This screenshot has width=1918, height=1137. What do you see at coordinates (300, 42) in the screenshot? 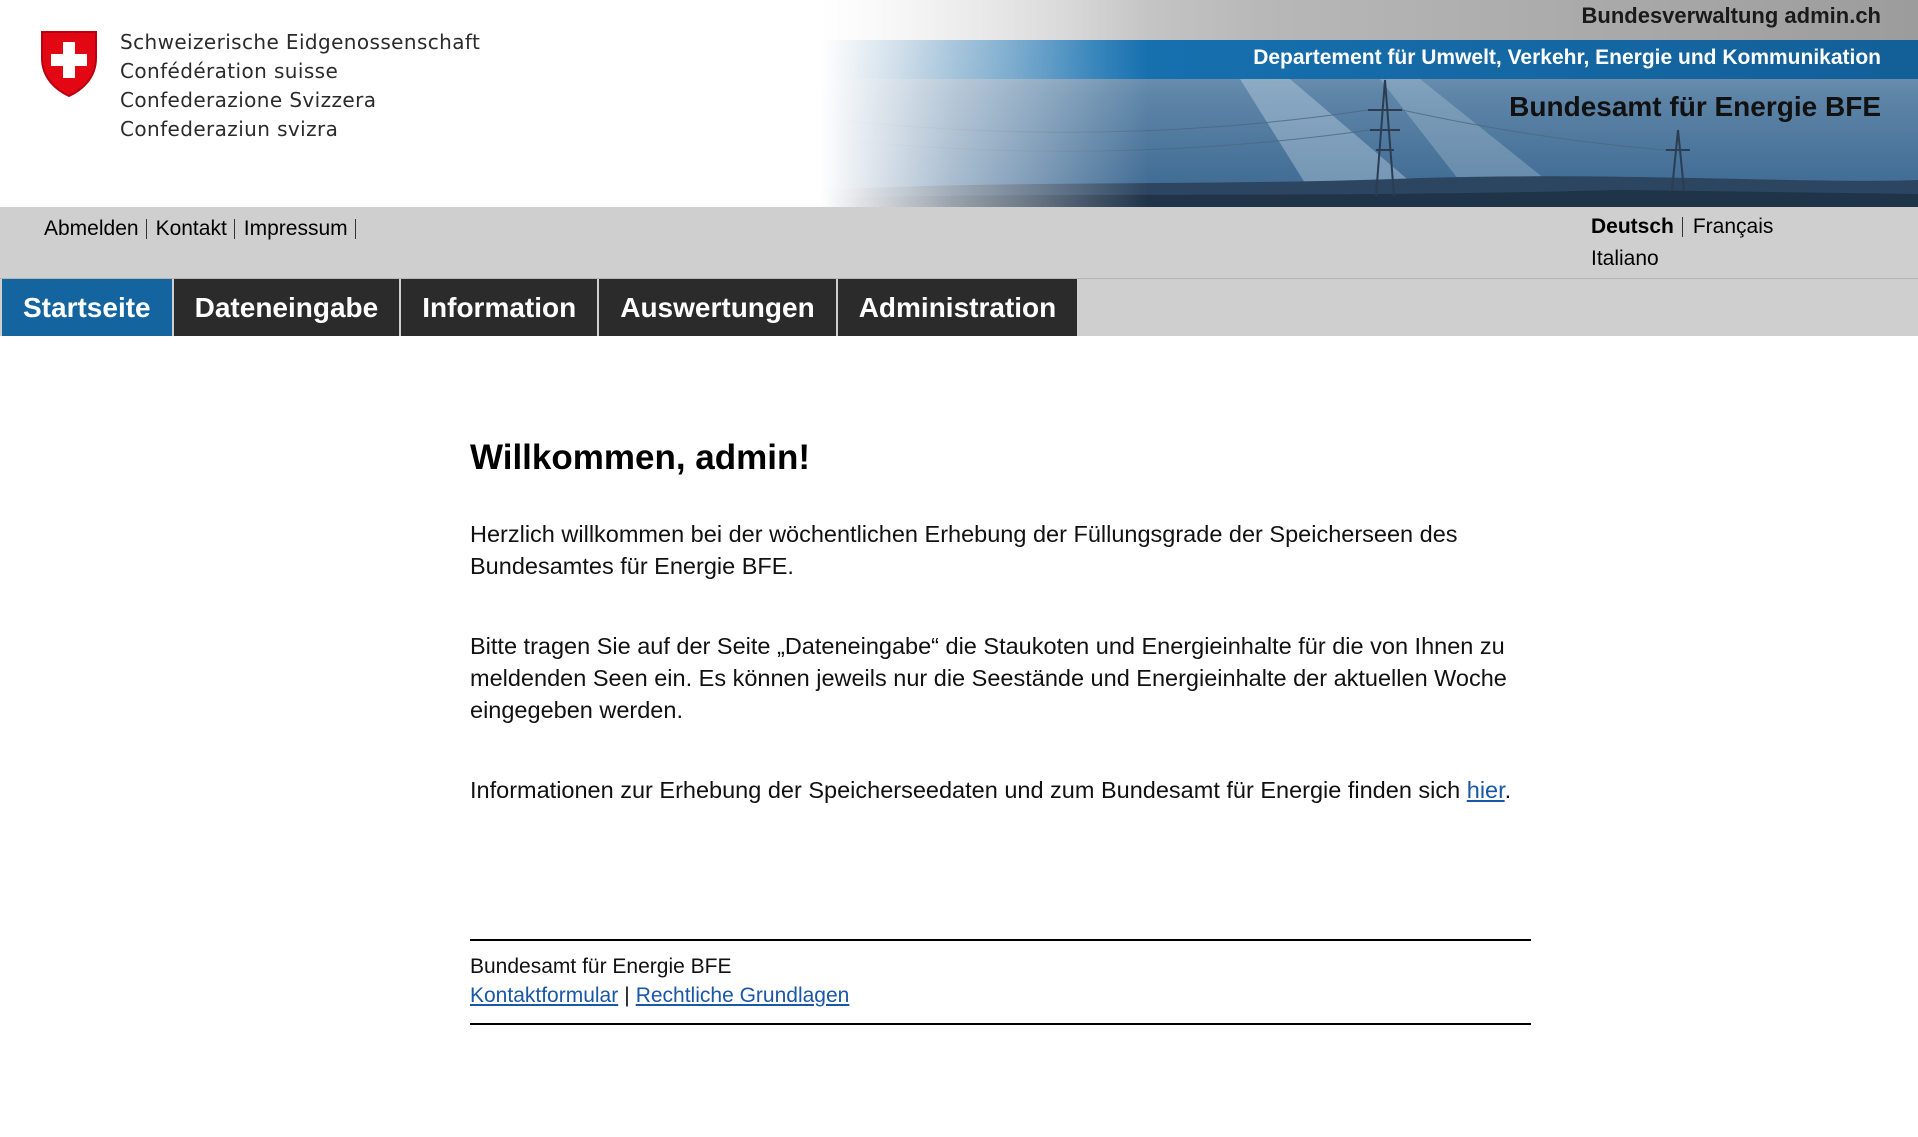
I see `confederation-name-de: Schweizerische Eidgenossenschaft` at bounding box center [300, 42].